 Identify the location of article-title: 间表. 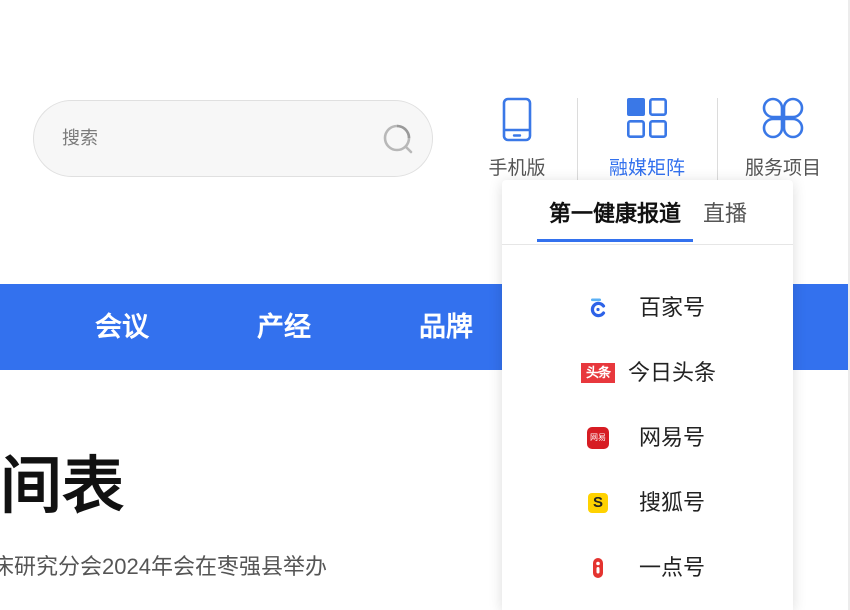
(62, 487).